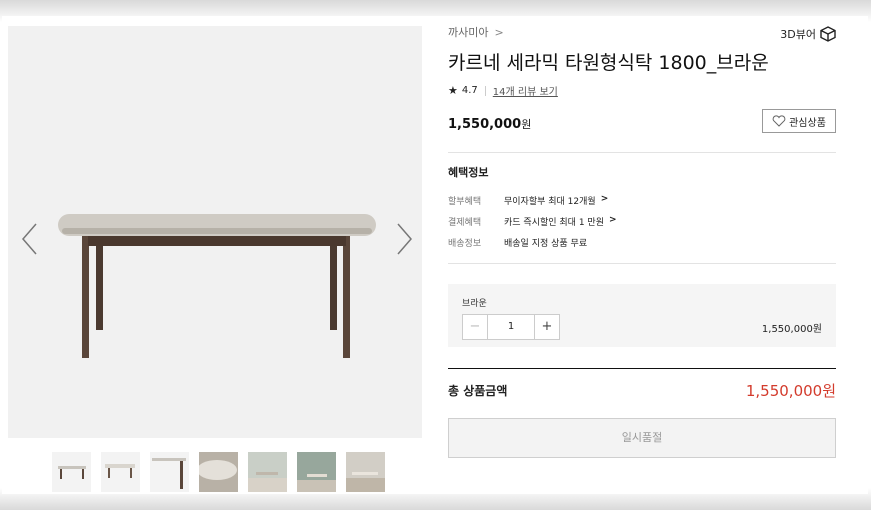 The image size is (871, 510). What do you see at coordinates (642, 438) in the screenshot?
I see `soldout-button: 일시품절` at bounding box center [642, 438].